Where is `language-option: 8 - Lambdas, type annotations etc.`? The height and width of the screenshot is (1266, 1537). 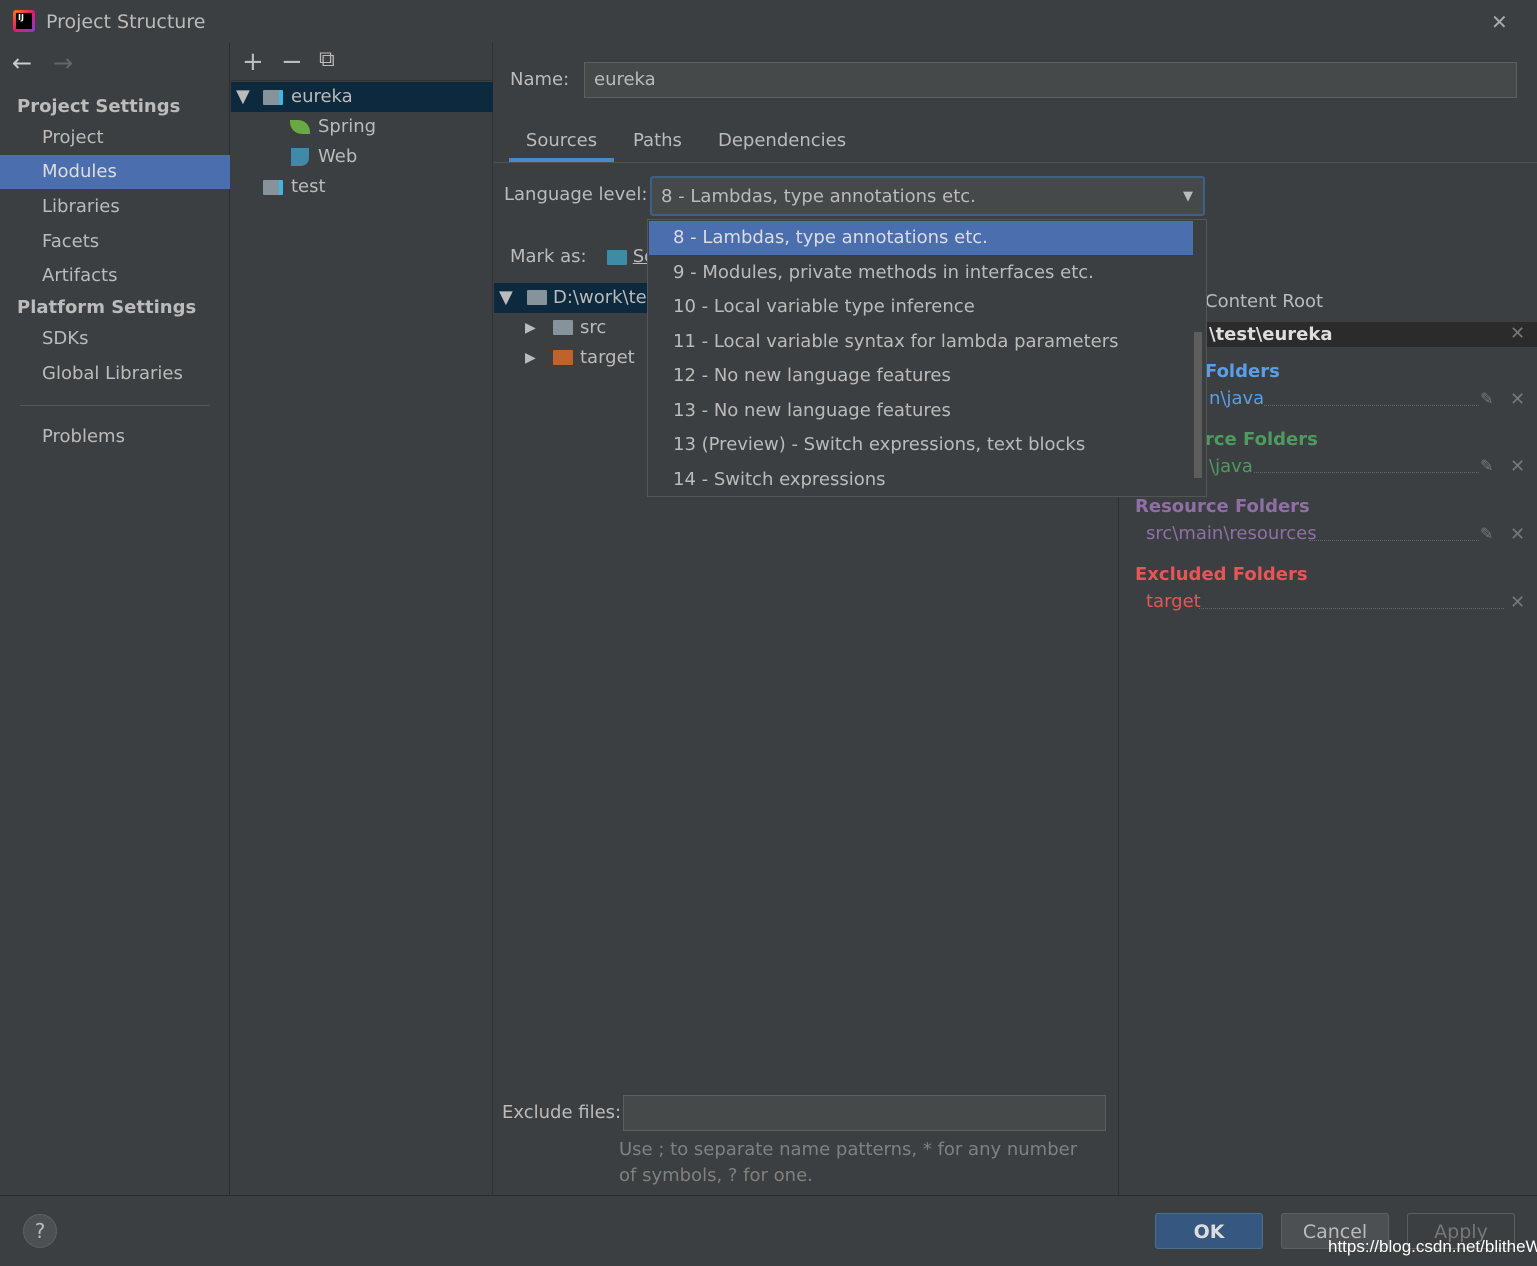
language-option: 8 - Lambdas, type annotations etc. is located at coordinates (921, 238).